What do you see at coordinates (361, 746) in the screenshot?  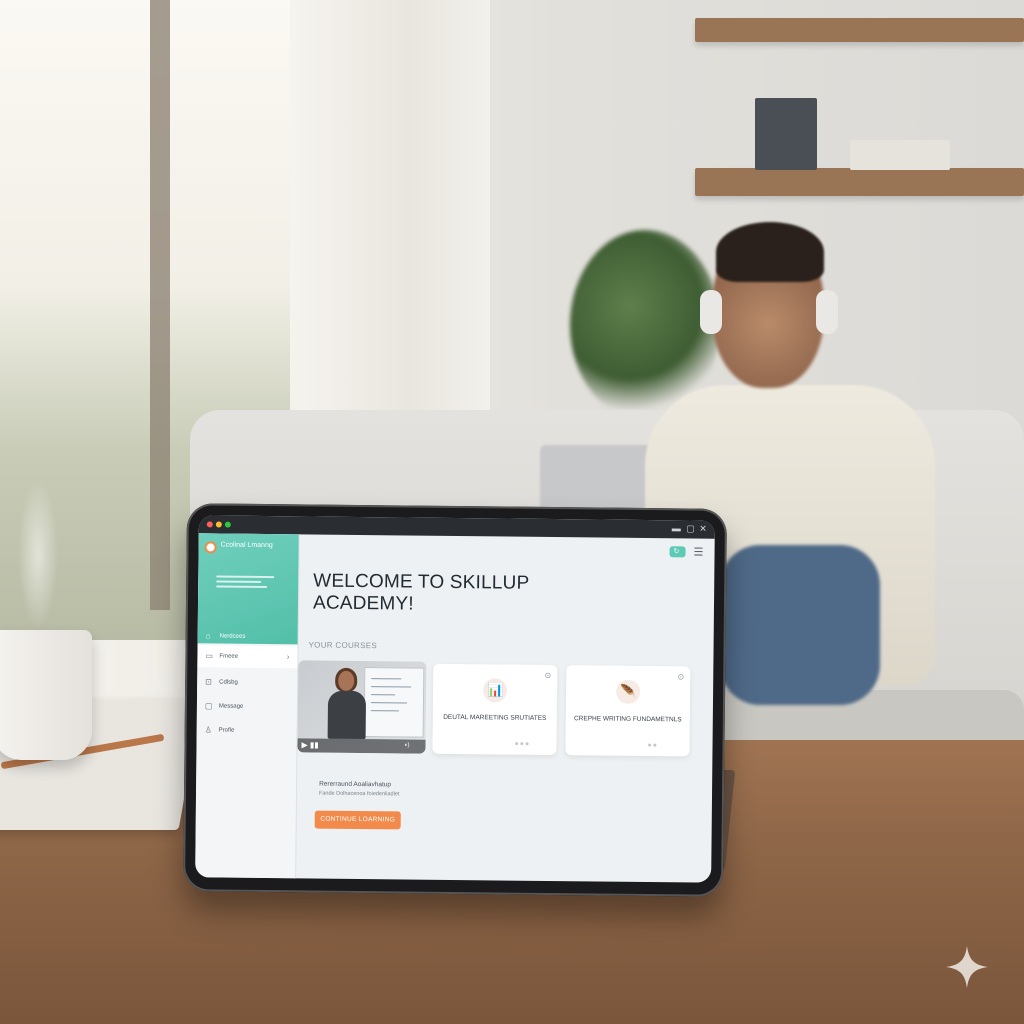 I see `video-controls: ▶ ▮▮ ◖)` at bounding box center [361, 746].